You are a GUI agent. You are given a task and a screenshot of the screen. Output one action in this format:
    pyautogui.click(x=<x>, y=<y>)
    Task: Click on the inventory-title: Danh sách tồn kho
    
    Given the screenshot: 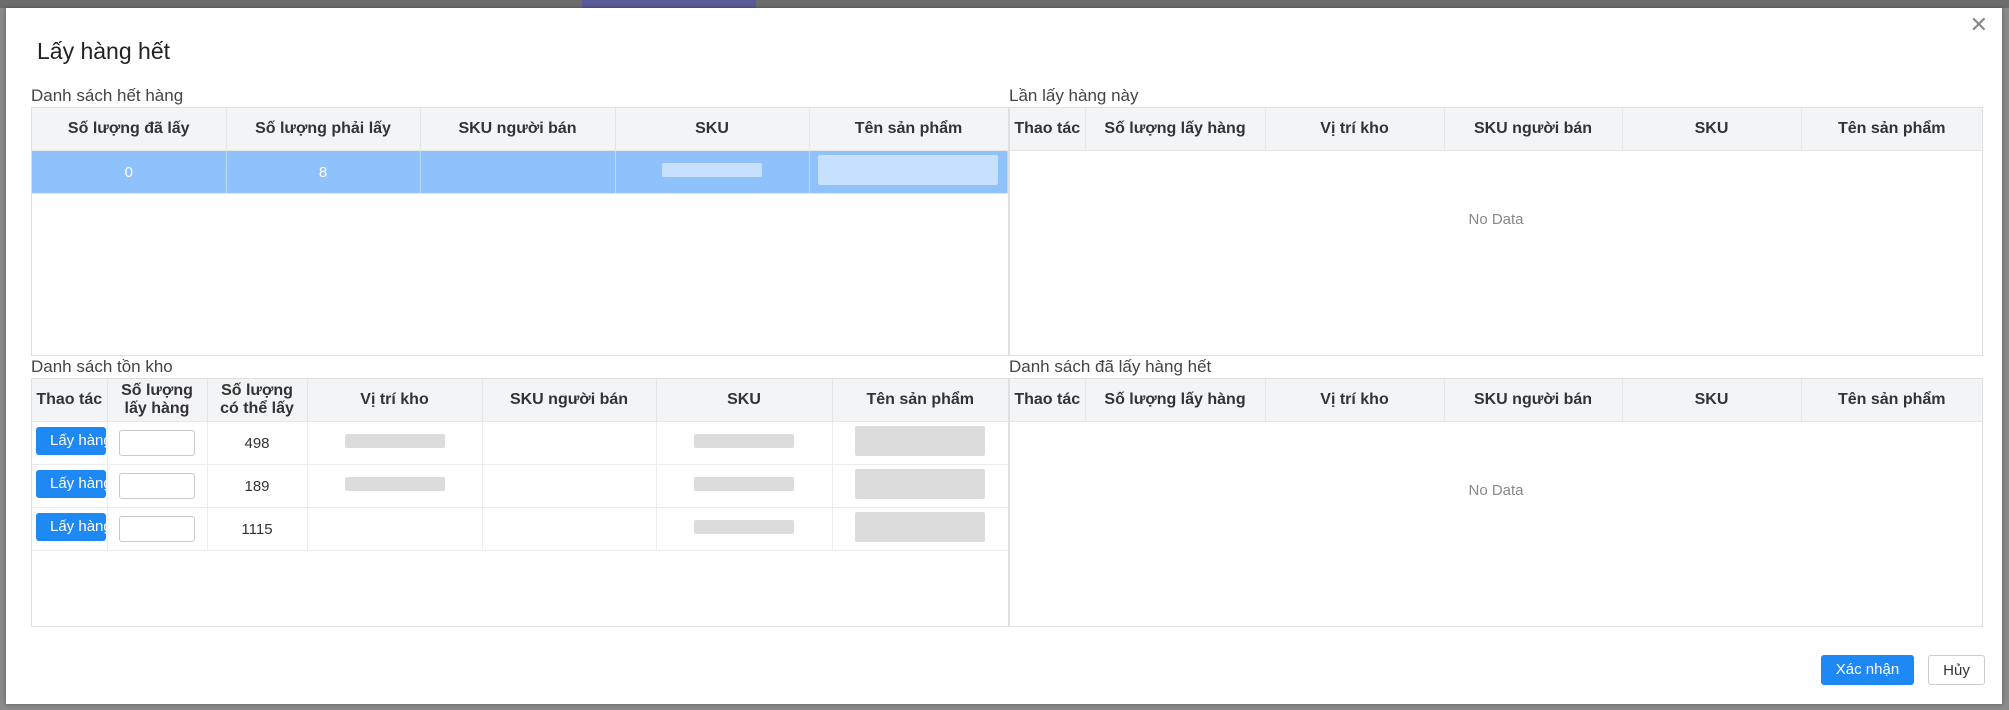 What is the action you would take?
    pyautogui.click(x=102, y=366)
    